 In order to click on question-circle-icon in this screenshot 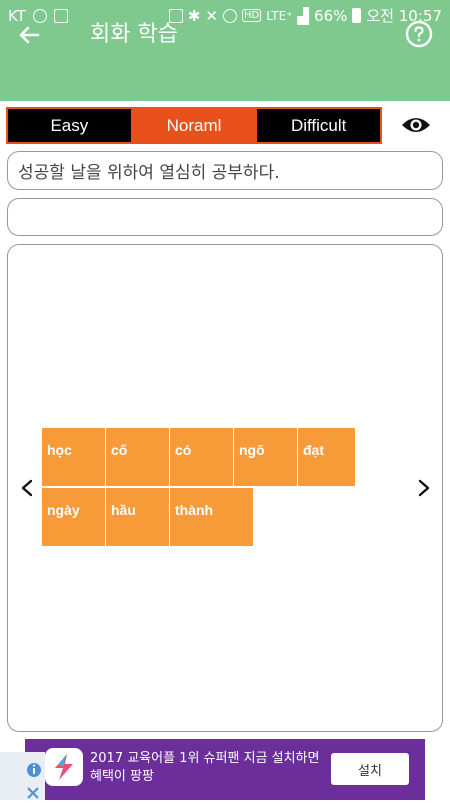, I will do `click(419, 34)`.